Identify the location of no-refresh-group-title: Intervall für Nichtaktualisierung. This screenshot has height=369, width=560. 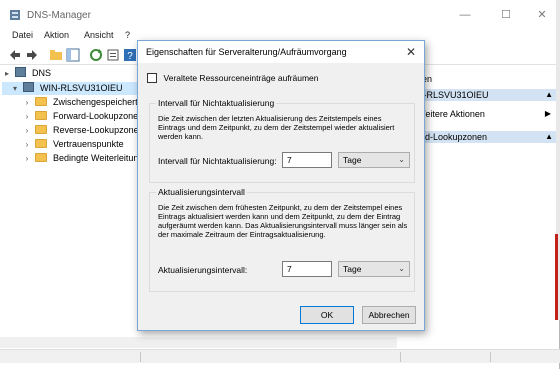
(216, 103).